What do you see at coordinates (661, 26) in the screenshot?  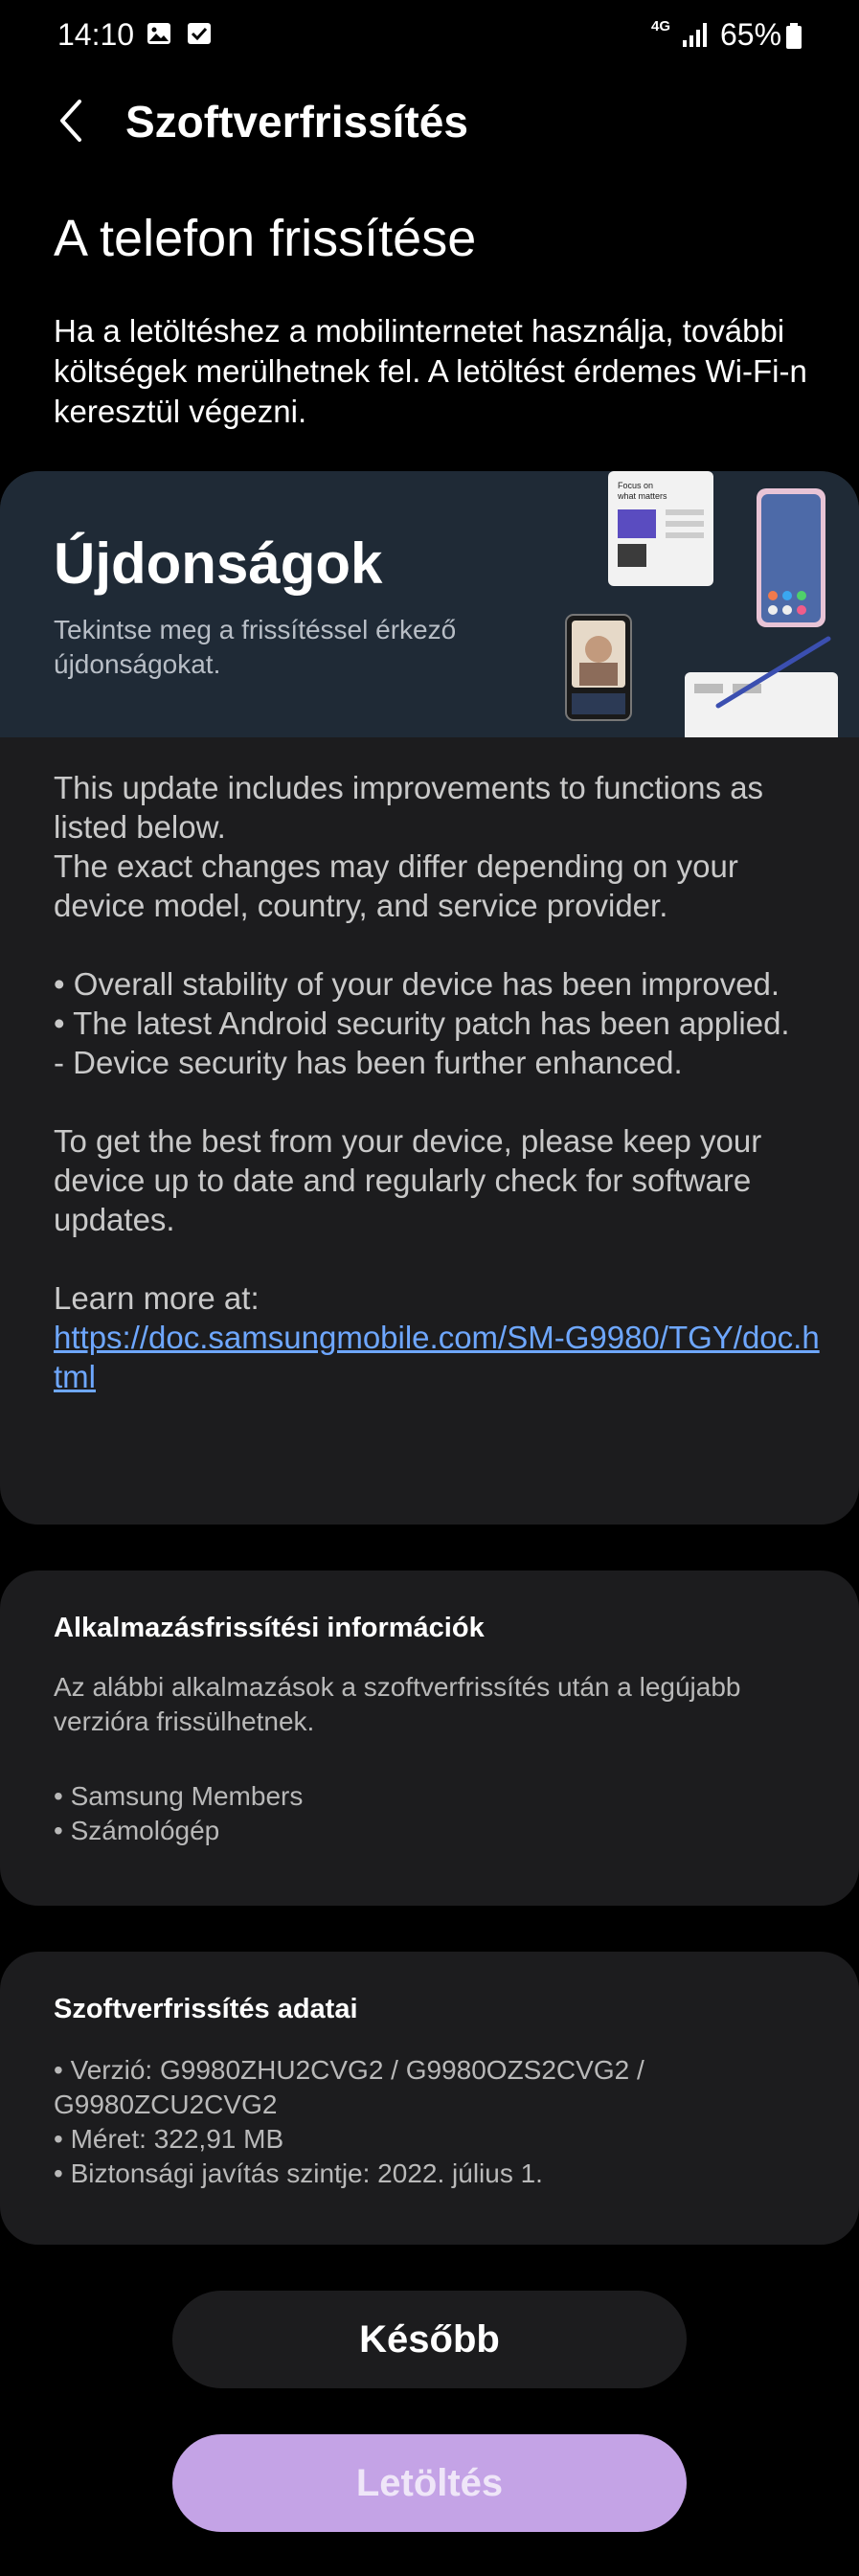 I see `network-type-icon: 4G` at bounding box center [661, 26].